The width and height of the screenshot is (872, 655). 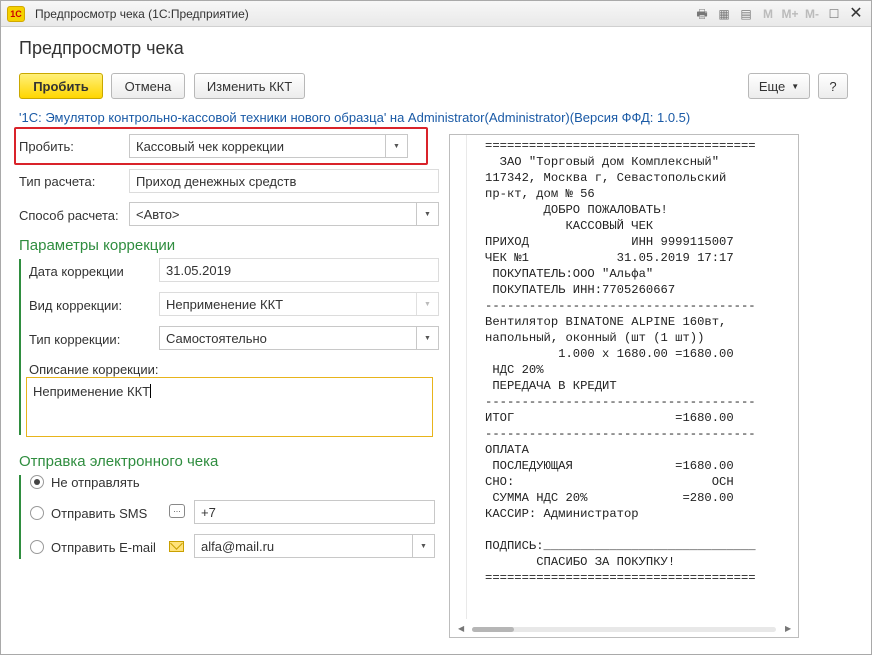 What do you see at coordinates (641, 530) in the screenshot?
I see `receipt-line` at bounding box center [641, 530].